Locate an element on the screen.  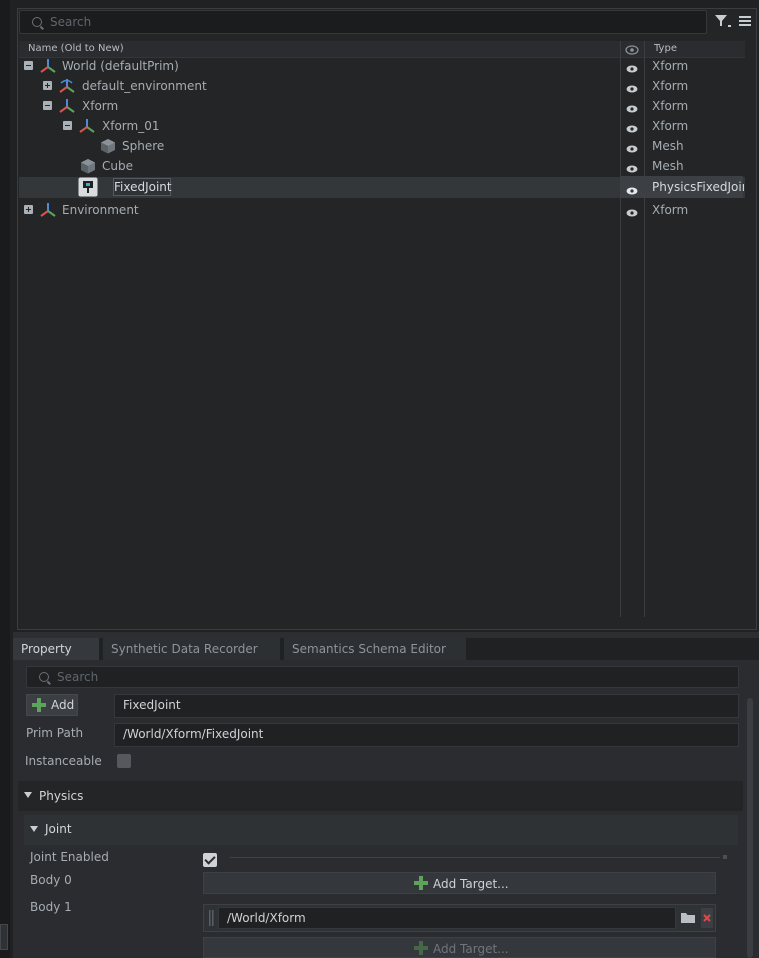
hamburger-menu-icon is located at coordinates (745, 21).